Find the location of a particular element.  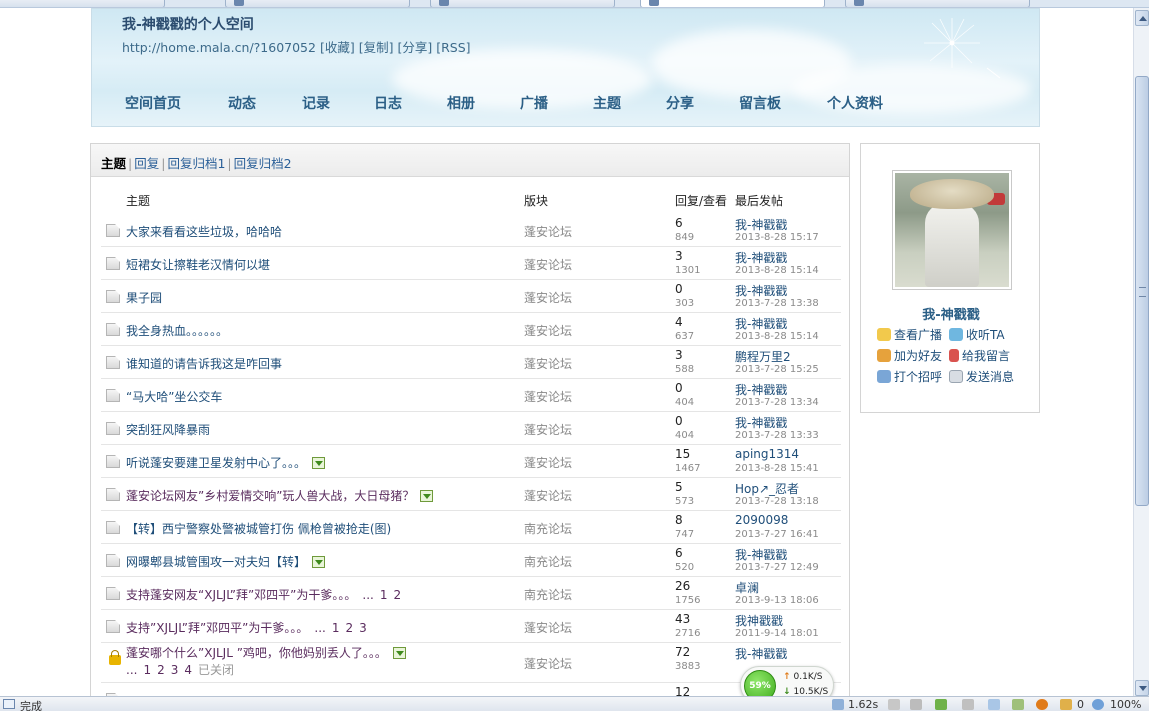

scroll-thumb is located at coordinates (1142, 291).